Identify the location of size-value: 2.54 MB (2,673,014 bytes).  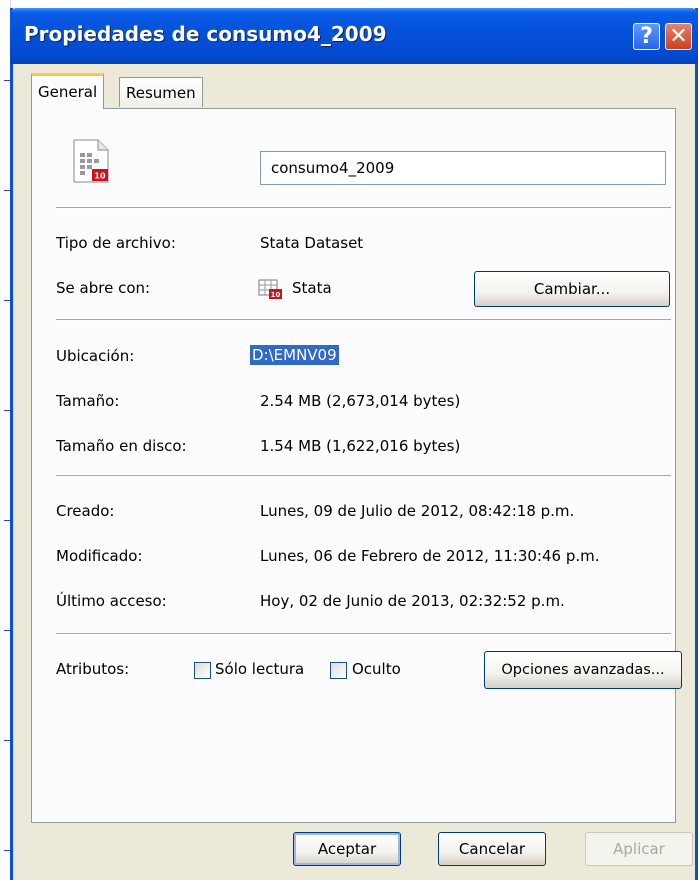
(360, 401).